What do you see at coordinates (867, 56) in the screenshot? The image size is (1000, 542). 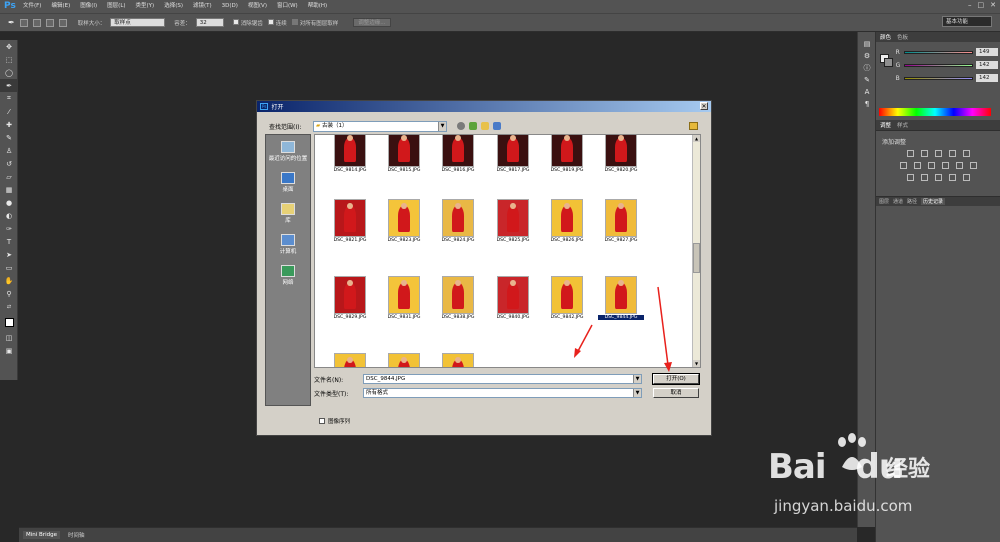 I see `properties-panel-icon: ⚙` at bounding box center [867, 56].